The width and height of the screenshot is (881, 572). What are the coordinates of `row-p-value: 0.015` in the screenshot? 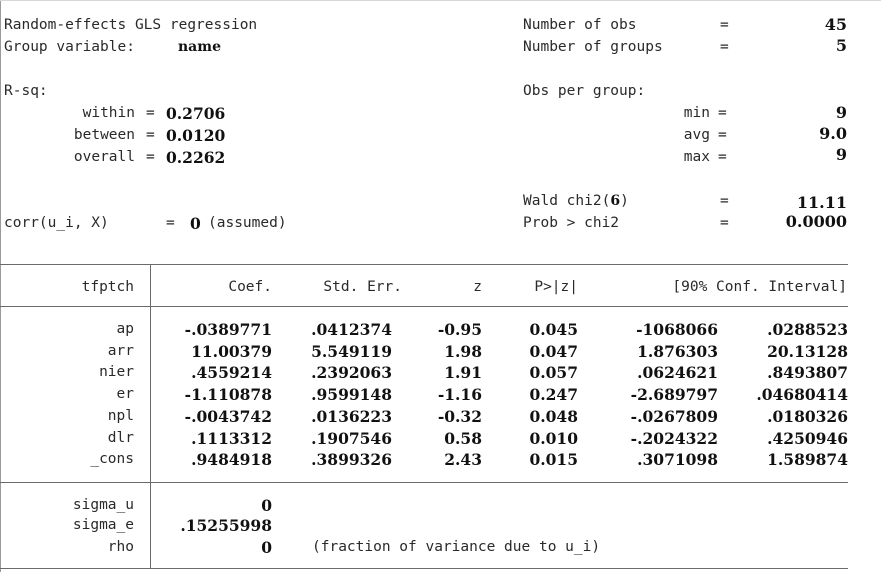 It's located at (553, 460).